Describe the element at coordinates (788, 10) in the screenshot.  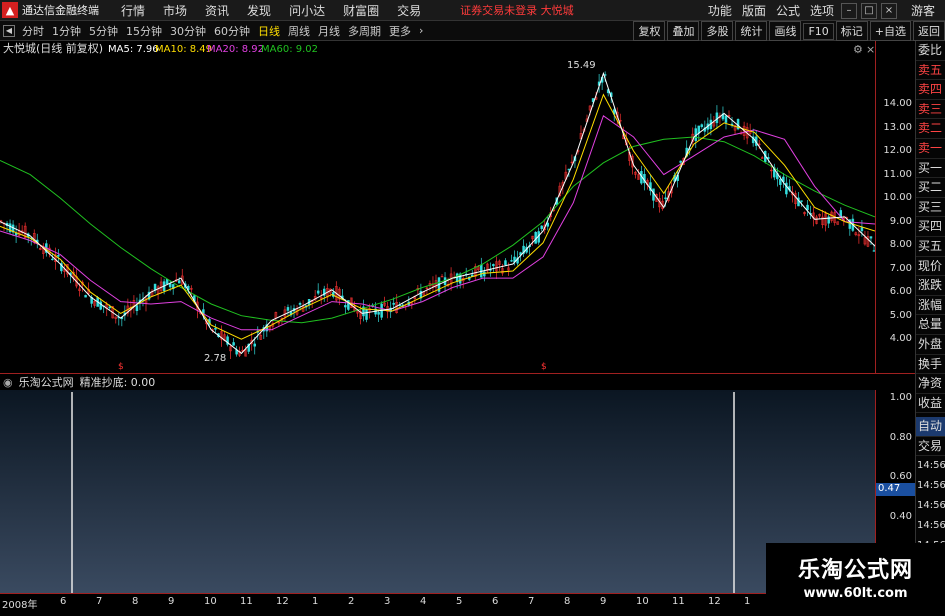
I see `menu-formula: 公式` at that location.